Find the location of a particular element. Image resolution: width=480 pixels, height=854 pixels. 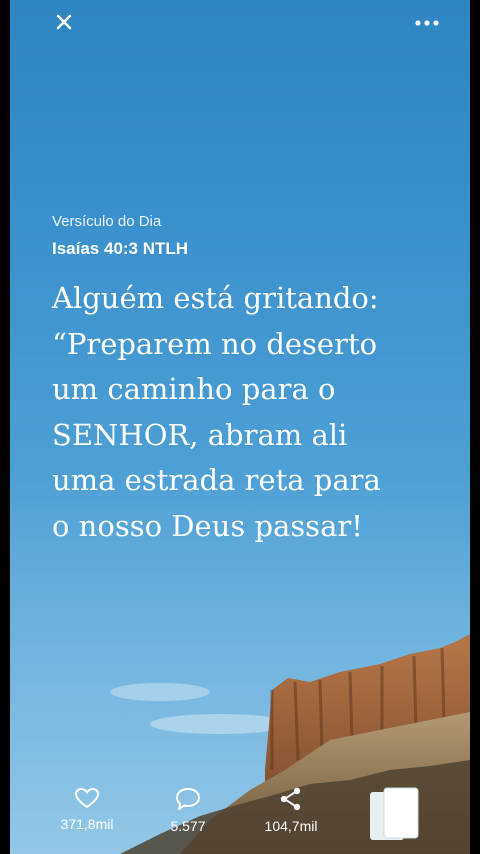

verse-line: um caminho para o is located at coordinates (194, 389).